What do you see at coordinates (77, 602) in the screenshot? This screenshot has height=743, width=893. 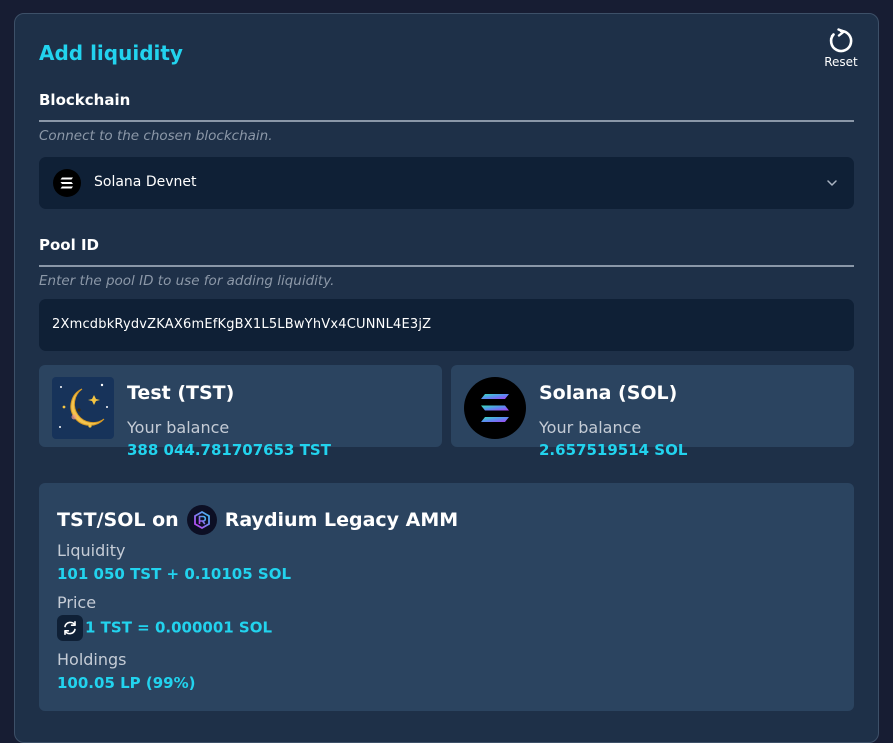 I see `price-label: Price` at bounding box center [77, 602].